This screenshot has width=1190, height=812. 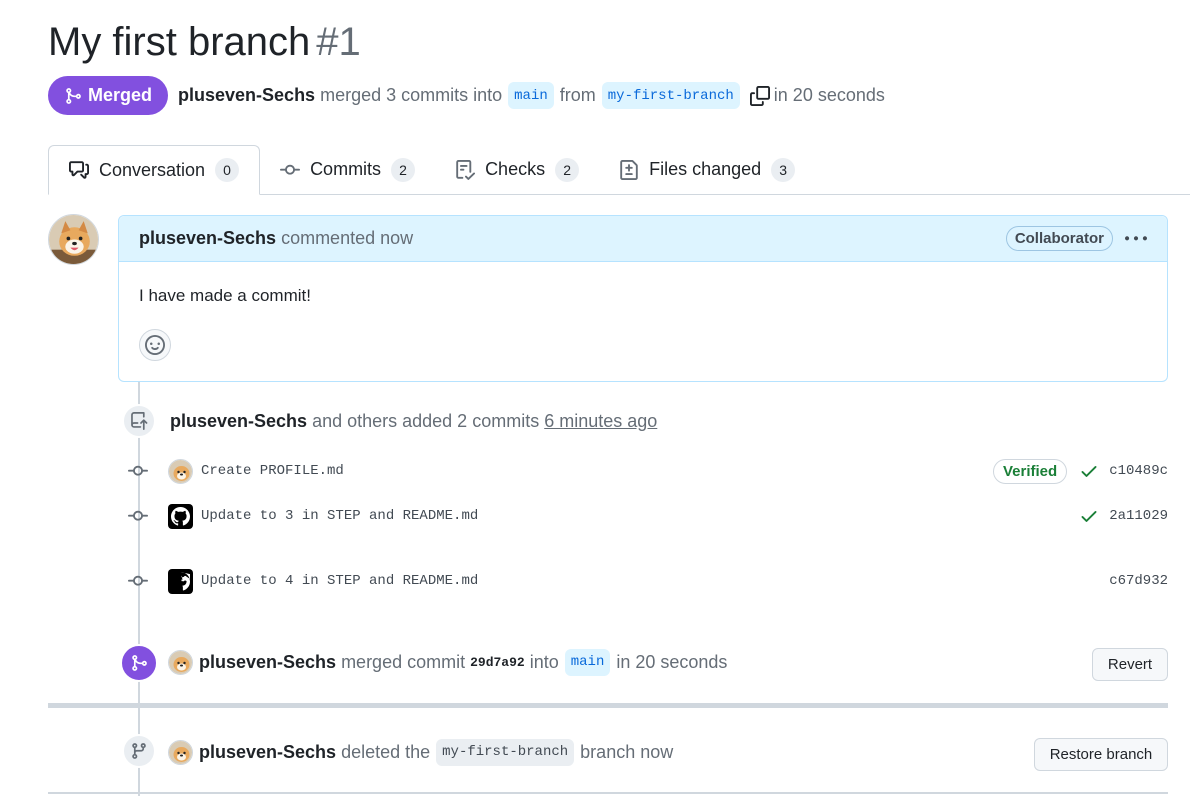 I want to click on into-text: into, so click(x=544, y=661).